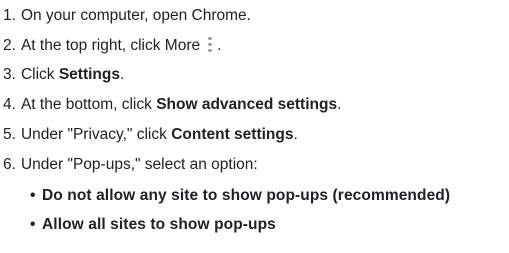 The width and height of the screenshot is (509, 253). Describe the element at coordinates (39, 74) in the screenshot. I see `step-text: Click` at that location.